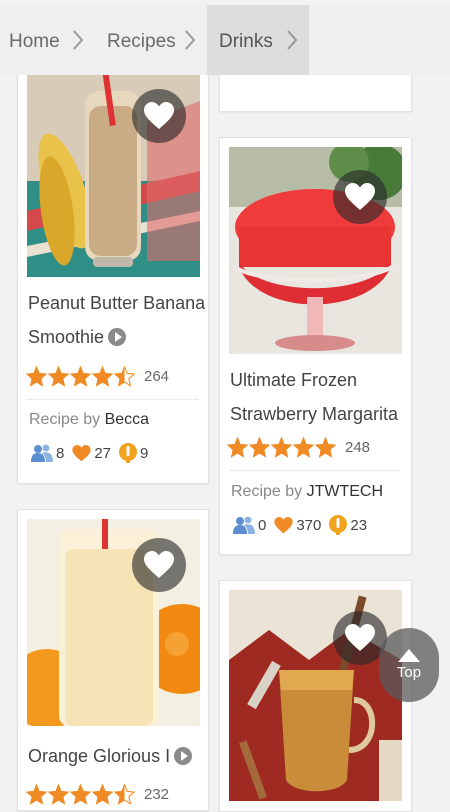  I want to click on back-to-top-button: Top, so click(409, 665).